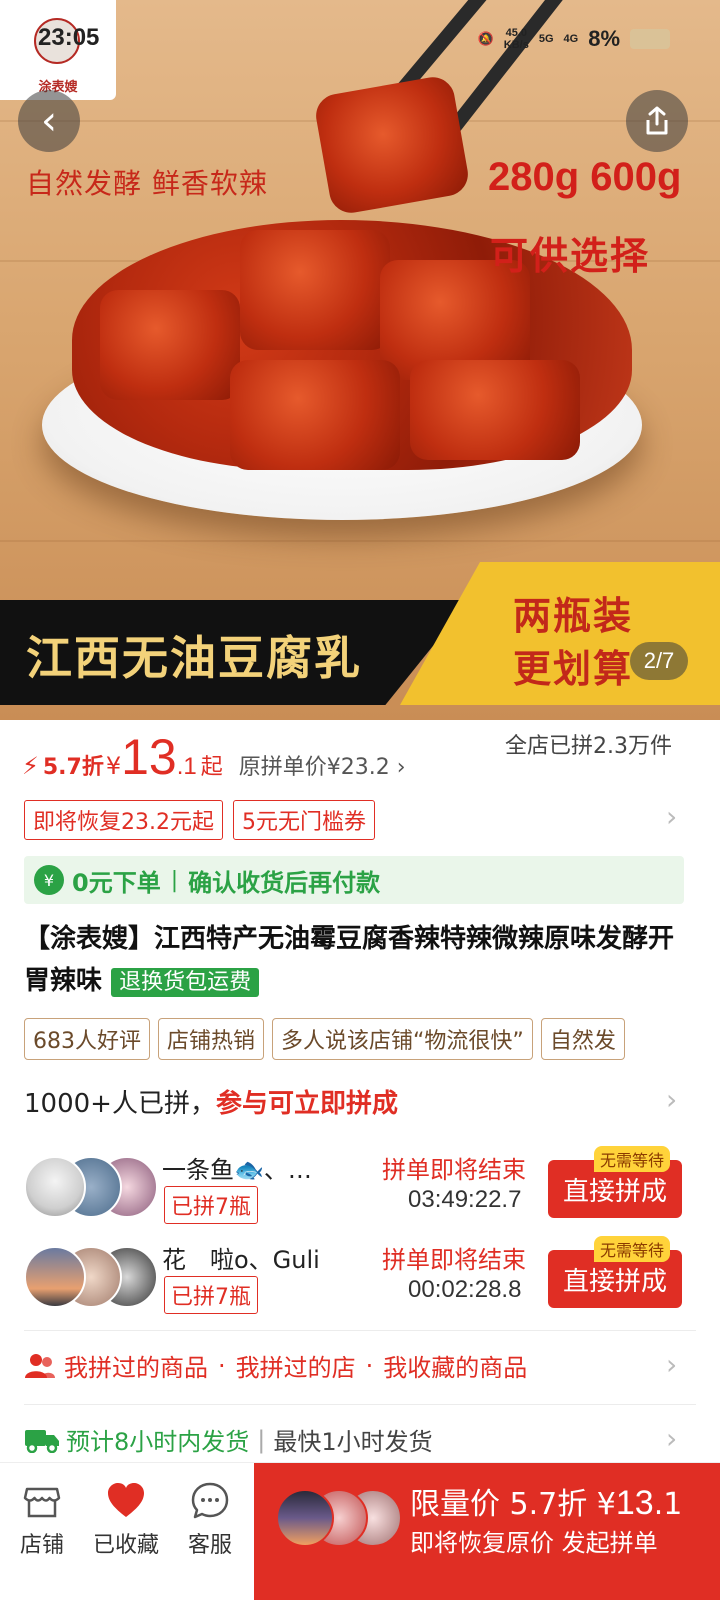  What do you see at coordinates (582, 1039) in the screenshot?
I see `tag-natural: 自然发` at bounding box center [582, 1039].